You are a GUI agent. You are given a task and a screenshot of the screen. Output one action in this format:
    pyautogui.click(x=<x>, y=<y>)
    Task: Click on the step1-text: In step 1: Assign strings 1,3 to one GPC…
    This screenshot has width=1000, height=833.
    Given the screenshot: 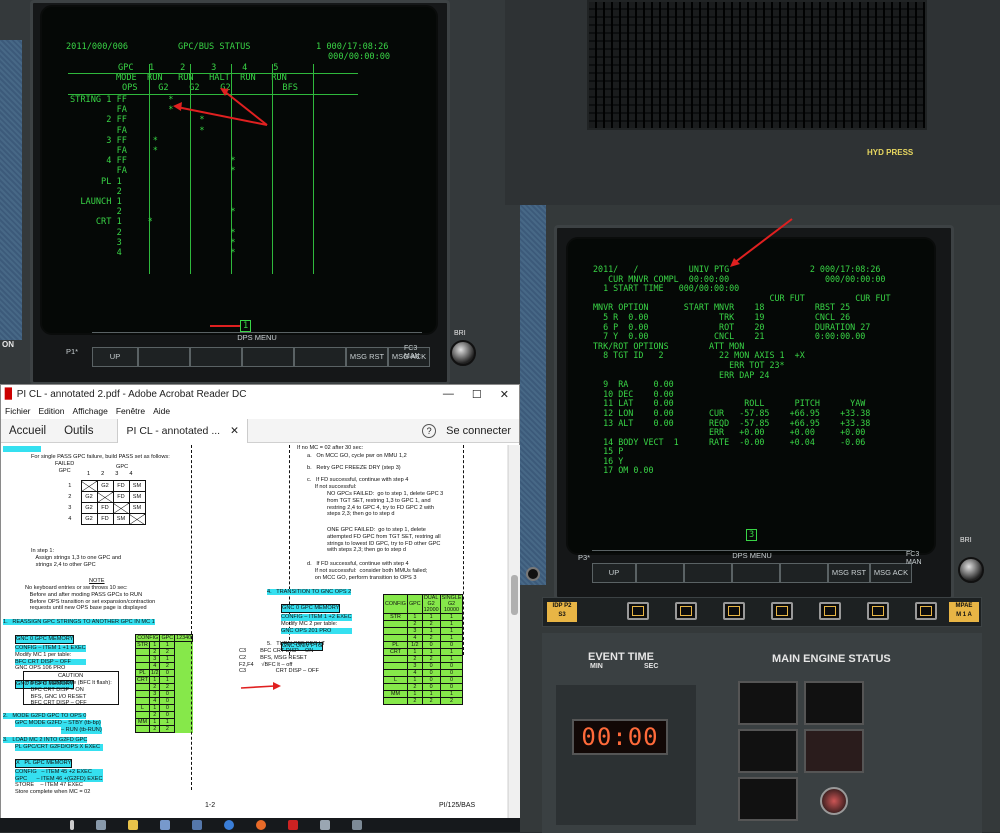 What is the action you would take?
    pyautogui.click(x=76, y=558)
    